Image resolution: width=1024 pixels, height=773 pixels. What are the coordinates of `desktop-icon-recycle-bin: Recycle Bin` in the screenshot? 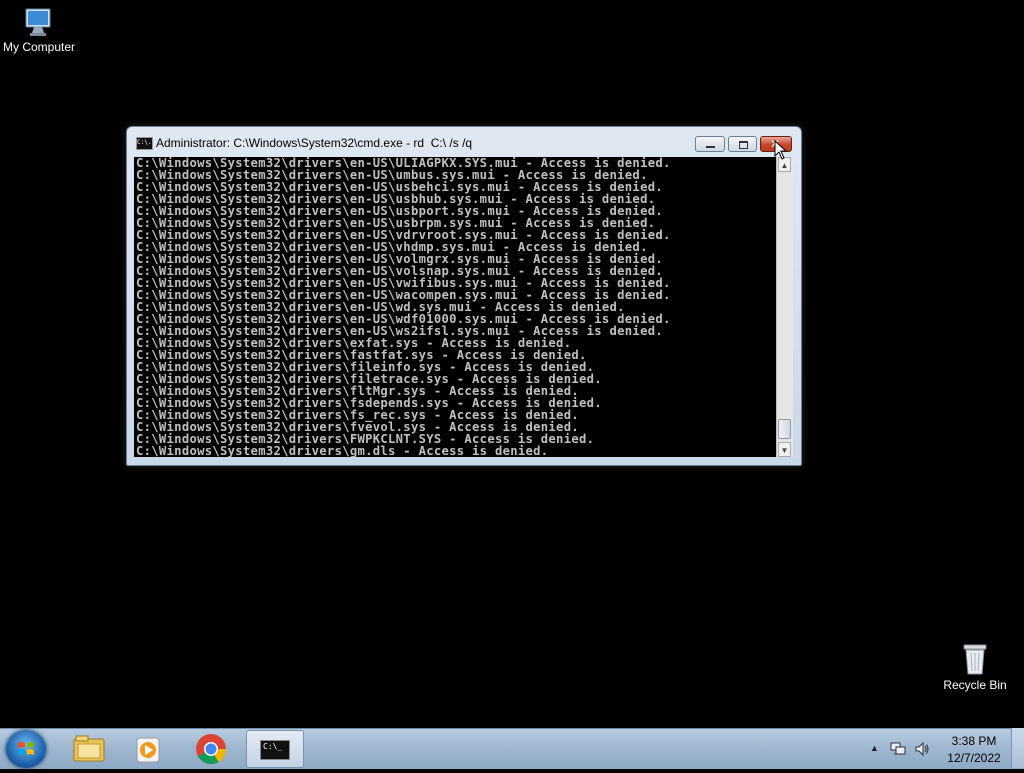 It's located at (975, 667).